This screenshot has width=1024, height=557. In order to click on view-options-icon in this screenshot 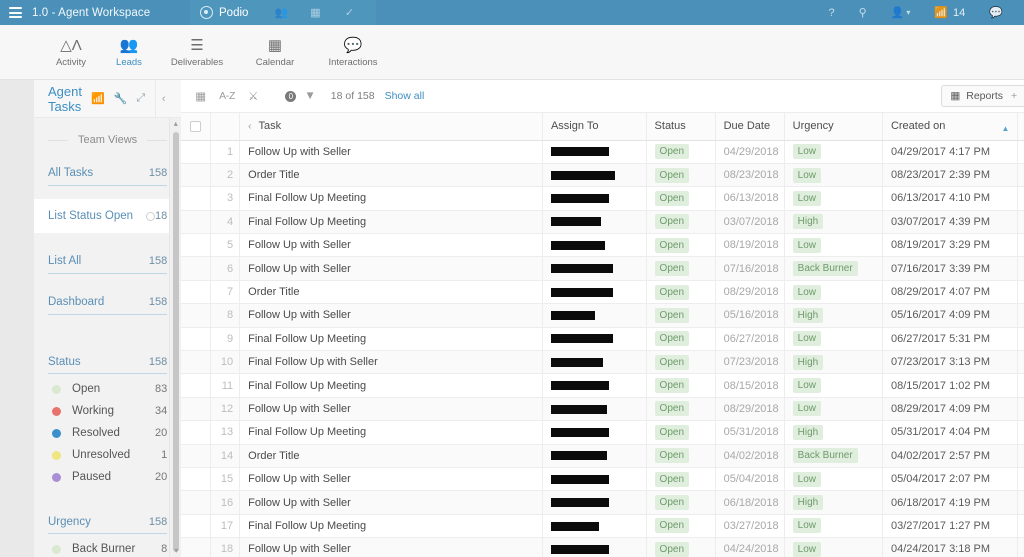, I will do `click(150, 216)`.